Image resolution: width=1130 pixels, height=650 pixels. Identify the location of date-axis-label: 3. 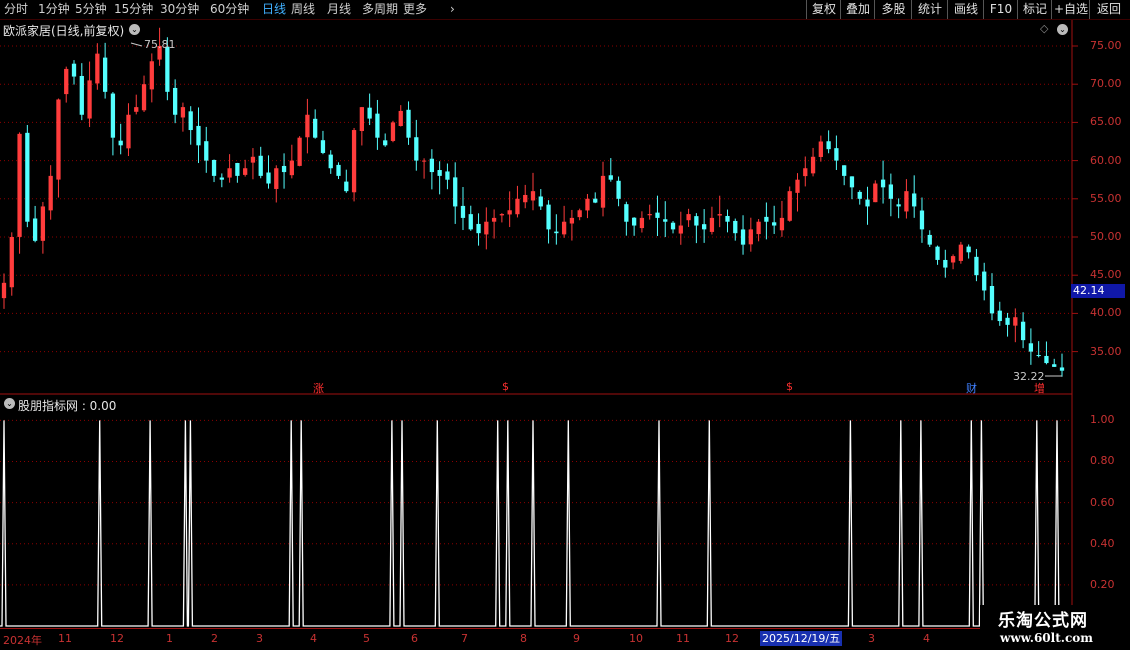
(871, 638).